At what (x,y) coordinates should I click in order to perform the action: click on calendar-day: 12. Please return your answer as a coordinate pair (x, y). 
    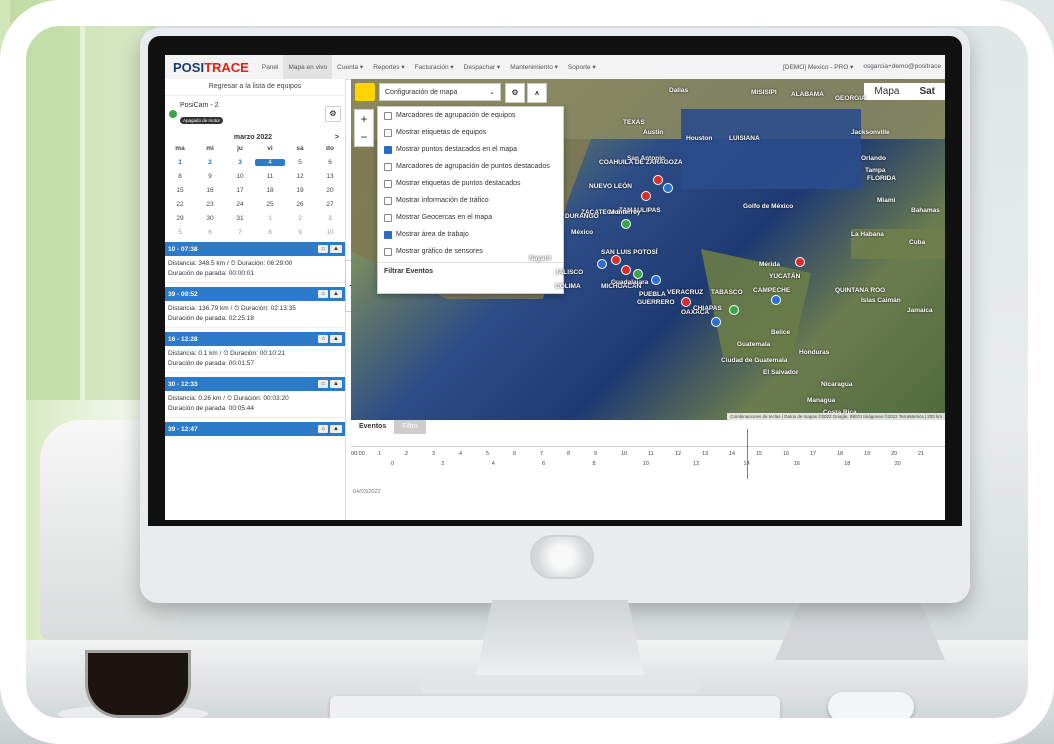
    Looking at the image, I should click on (300, 176).